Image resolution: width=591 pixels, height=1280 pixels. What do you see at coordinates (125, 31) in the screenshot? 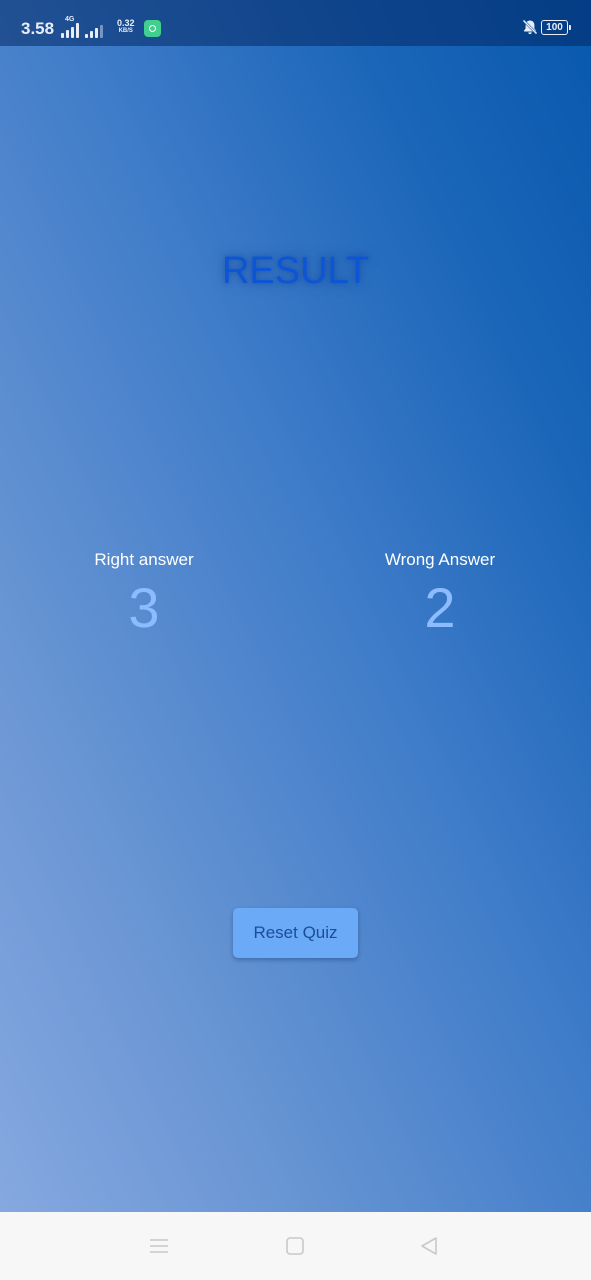
I see `network-speed-unit: KB/S` at bounding box center [125, 31].